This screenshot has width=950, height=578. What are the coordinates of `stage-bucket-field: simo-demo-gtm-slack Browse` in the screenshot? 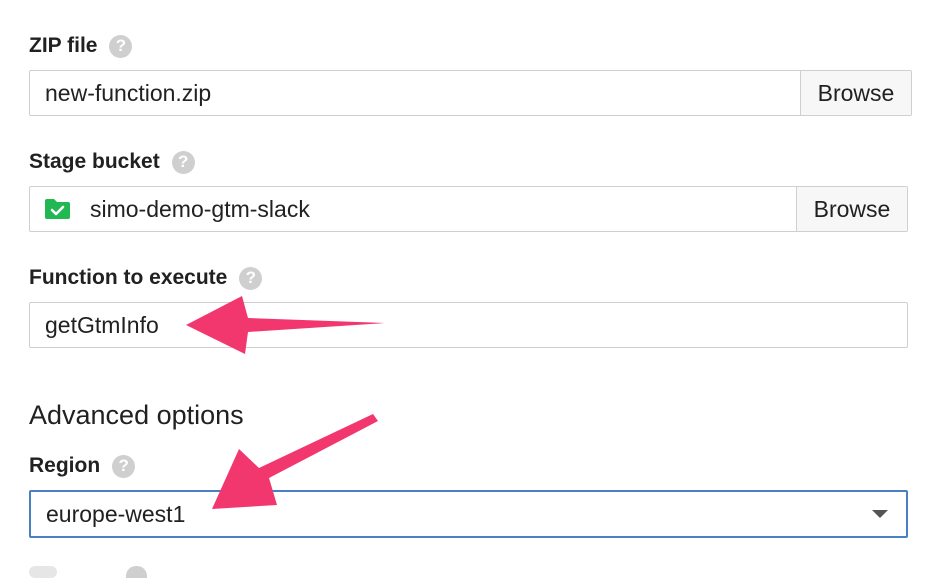 It's located at (468, 209).